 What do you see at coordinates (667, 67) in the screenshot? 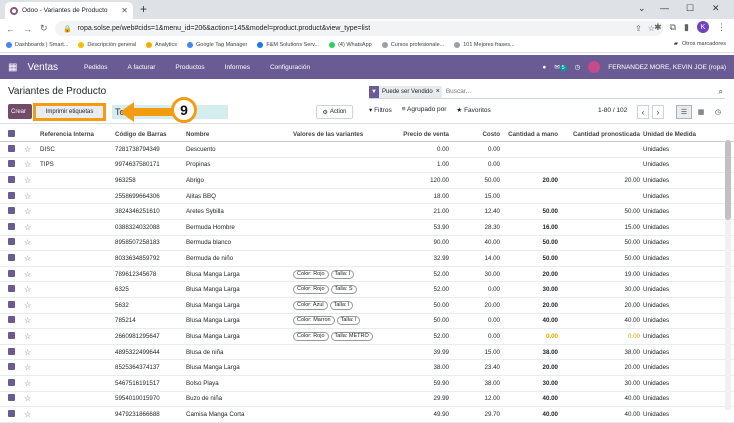
I see `user-name: FERNANDEZ MORE, KEVIN JOE (ropa)` at bounding box center [667, 67].